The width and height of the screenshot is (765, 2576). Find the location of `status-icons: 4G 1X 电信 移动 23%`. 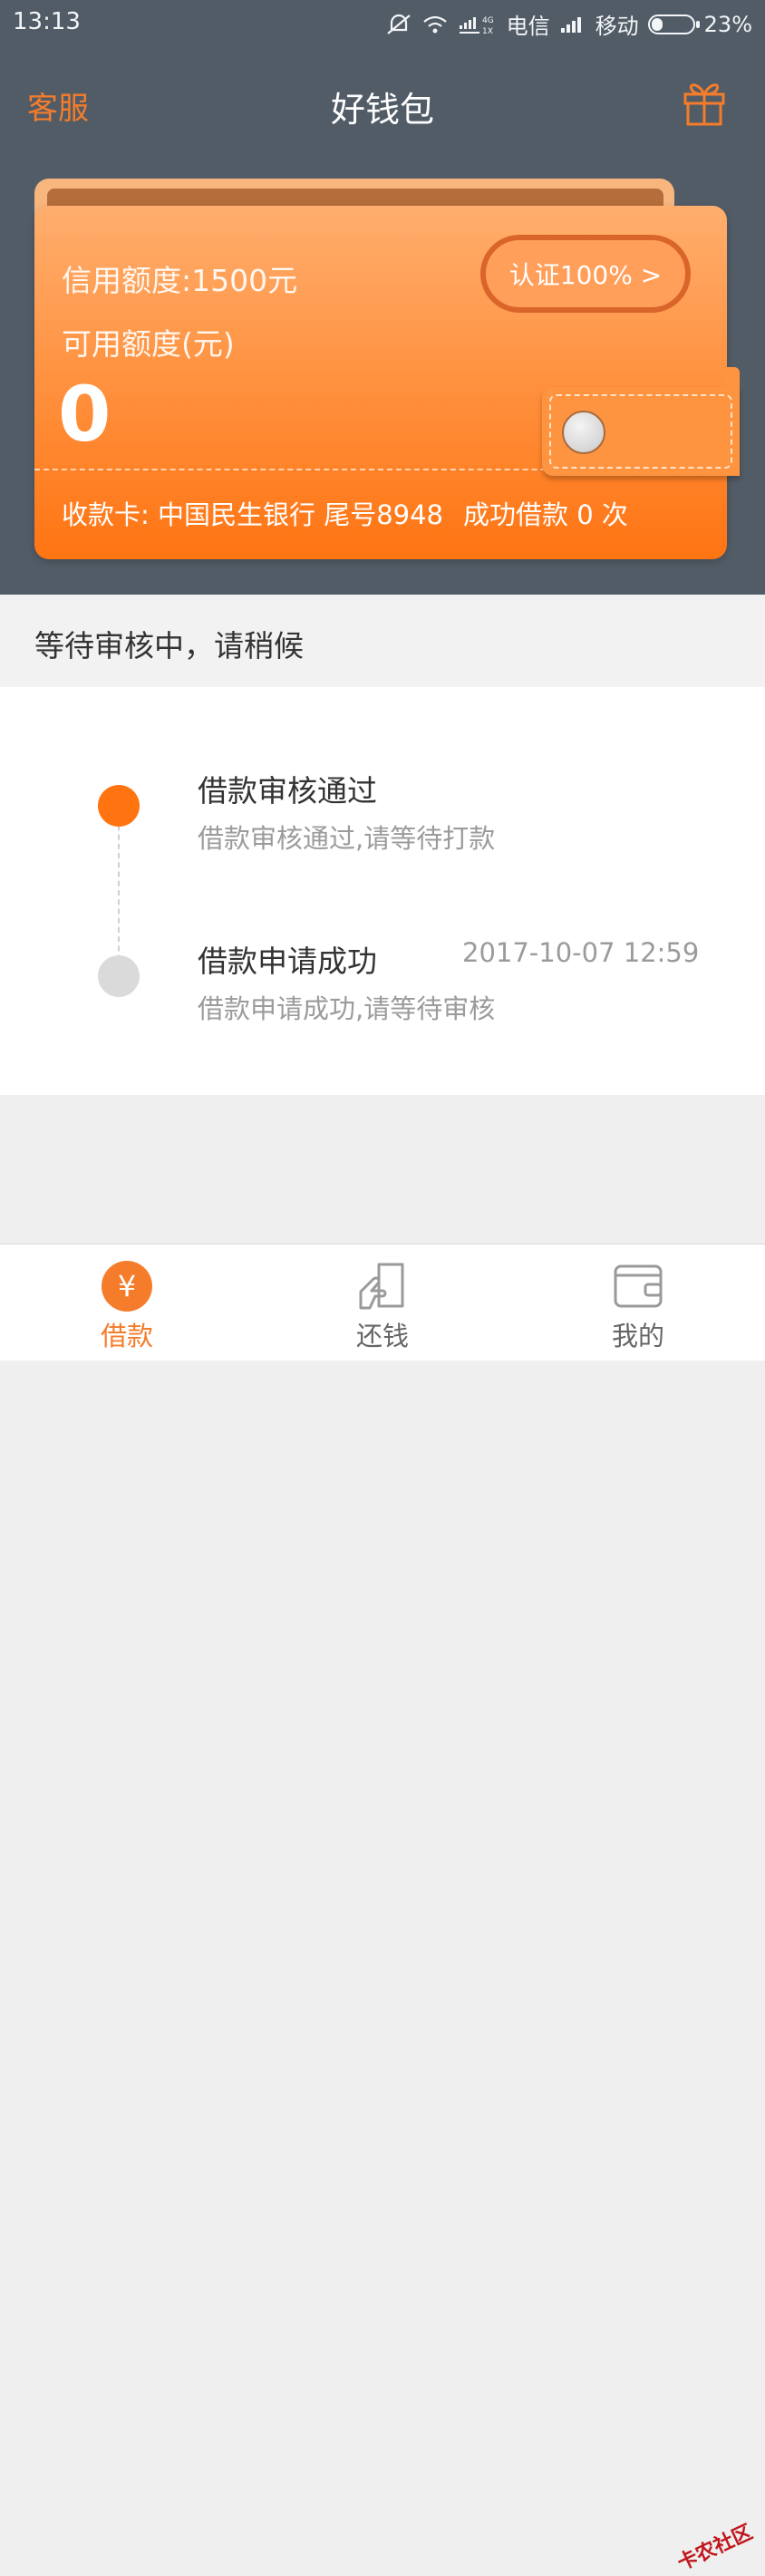

status-icons: 4G 1X 电信 移动 23% is located at coordinates (568, 24).